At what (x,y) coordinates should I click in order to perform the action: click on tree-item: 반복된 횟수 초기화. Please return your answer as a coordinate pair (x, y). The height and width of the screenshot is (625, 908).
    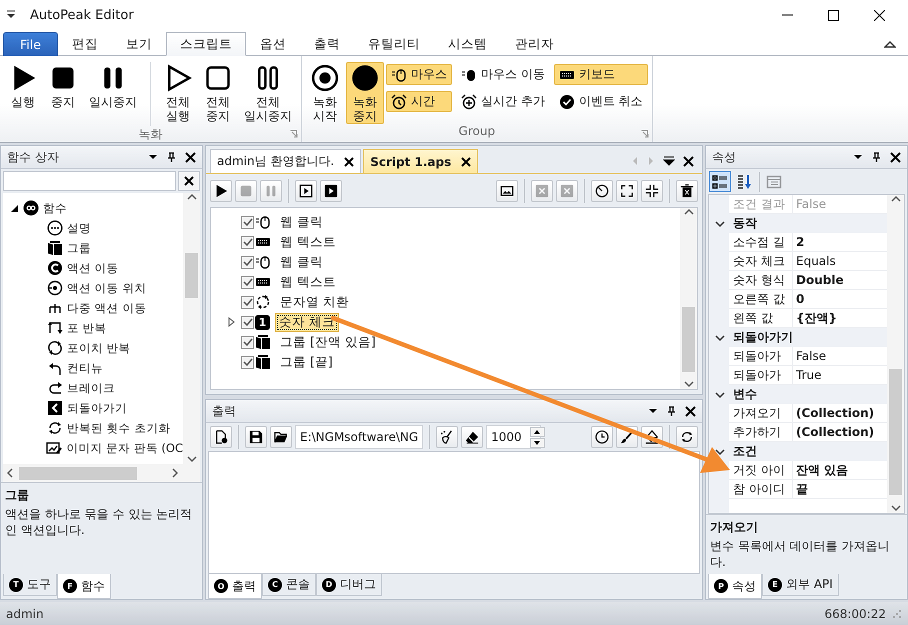
    Looking at the image, I should click on (118, 428).